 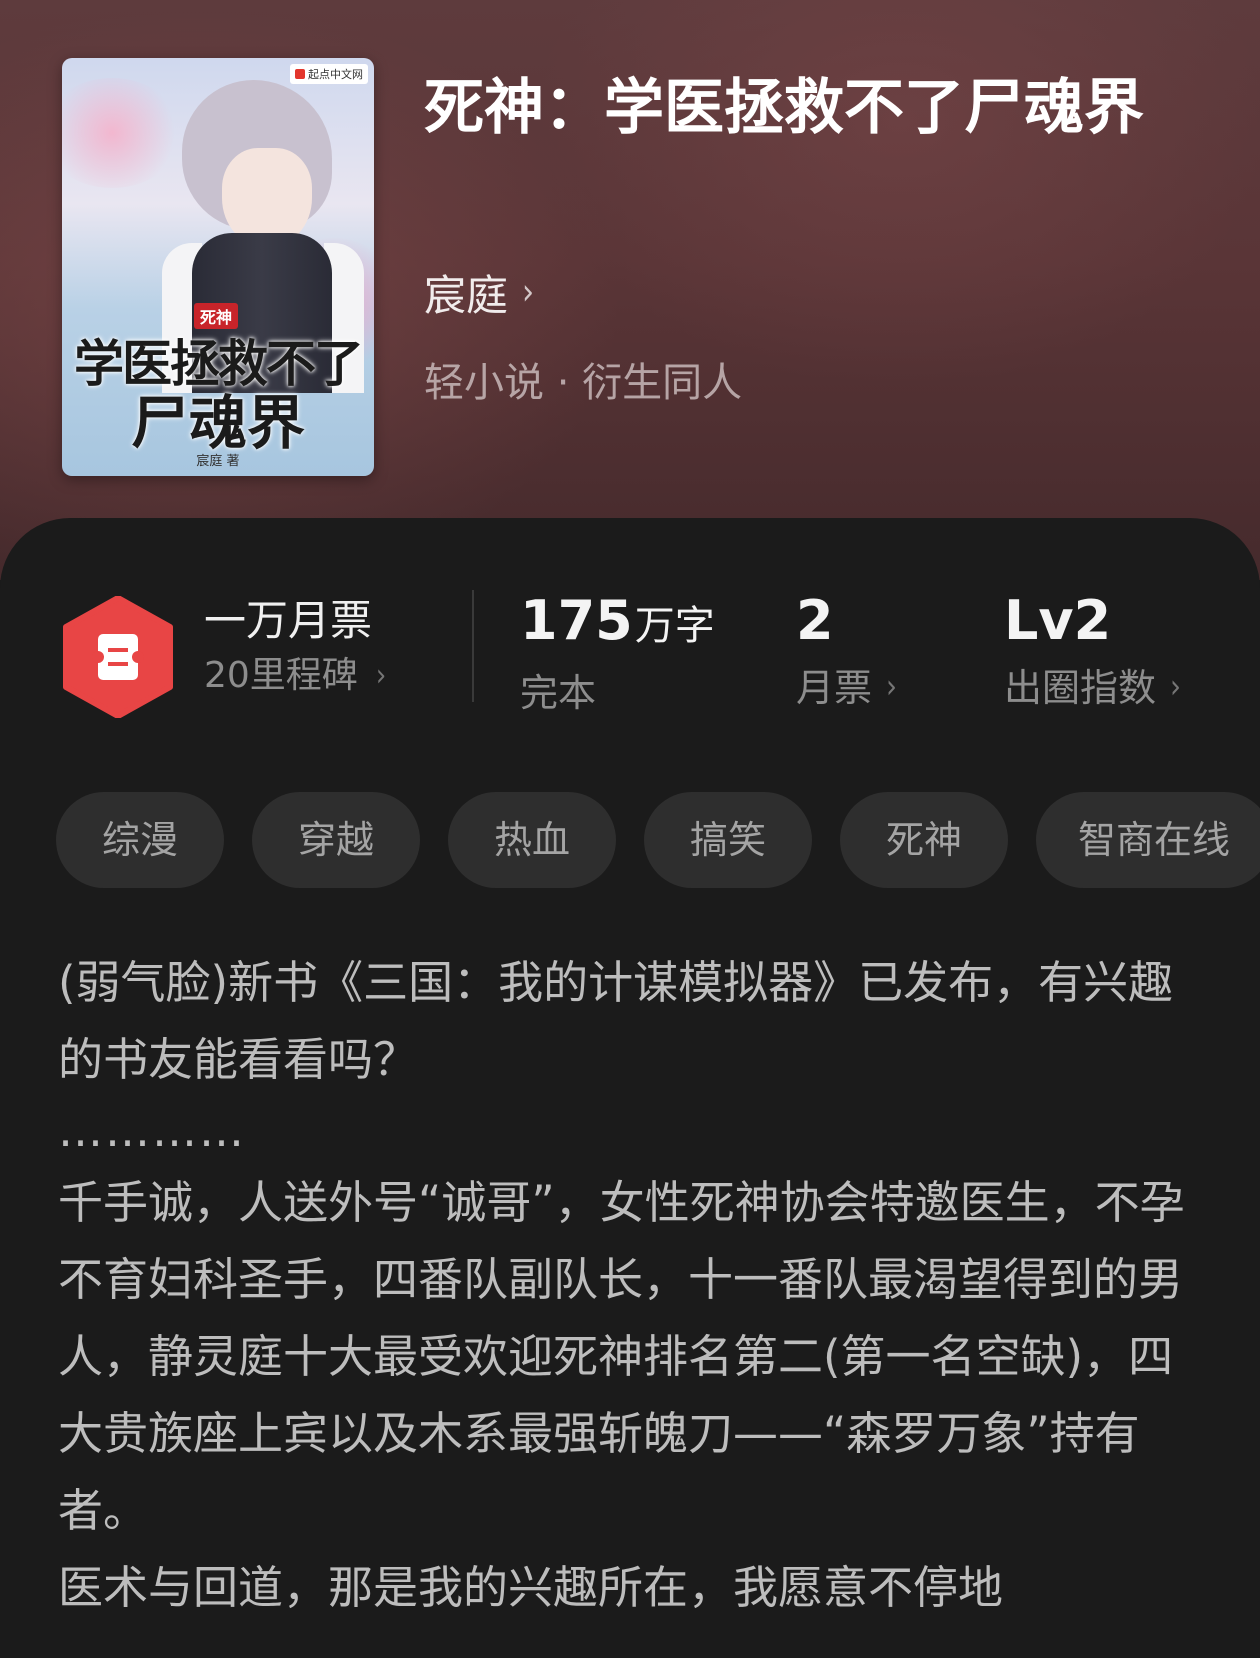 What do you see at coordinates (122, 133) in the screenshot?
I see `cover-blossom-decoration` at bounding box center [122, 133].